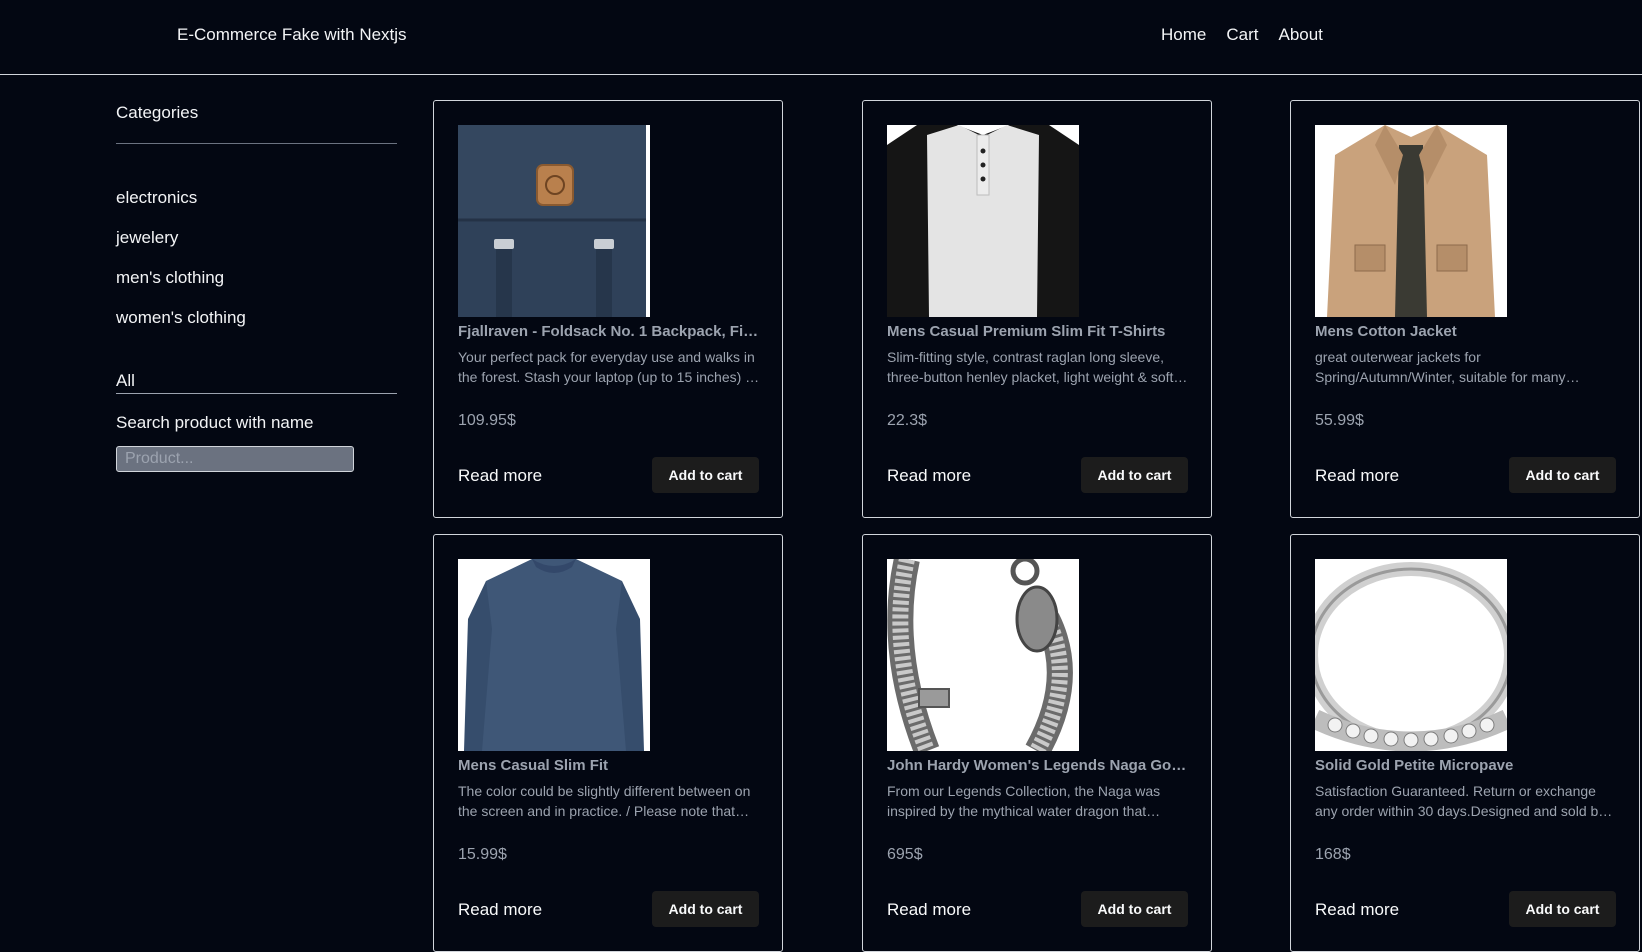 The width and height of the screenshot is (1642, 952). What do you see at coordinates (157, 112) in the screenshot?
I see `categories-title: Categories` at bounding box center [157, 112].